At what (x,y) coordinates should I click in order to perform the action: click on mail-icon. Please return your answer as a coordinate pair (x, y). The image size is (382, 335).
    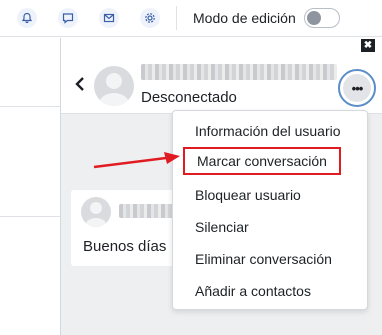
    Looking at the image, I should click on (109, 18).